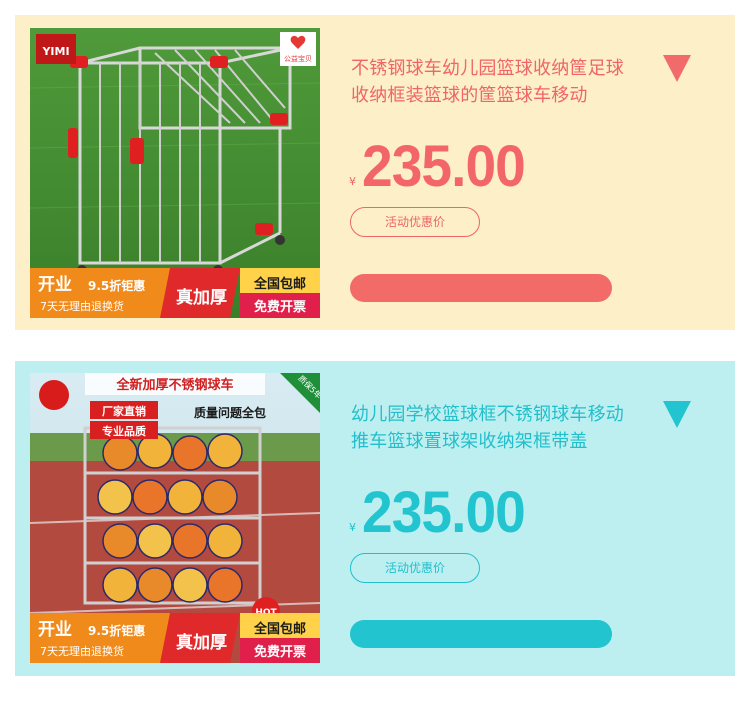 The image size is (750, 707). I want to click on thumb-tag-guarantee: 质量问题全包, so click(230, 412).